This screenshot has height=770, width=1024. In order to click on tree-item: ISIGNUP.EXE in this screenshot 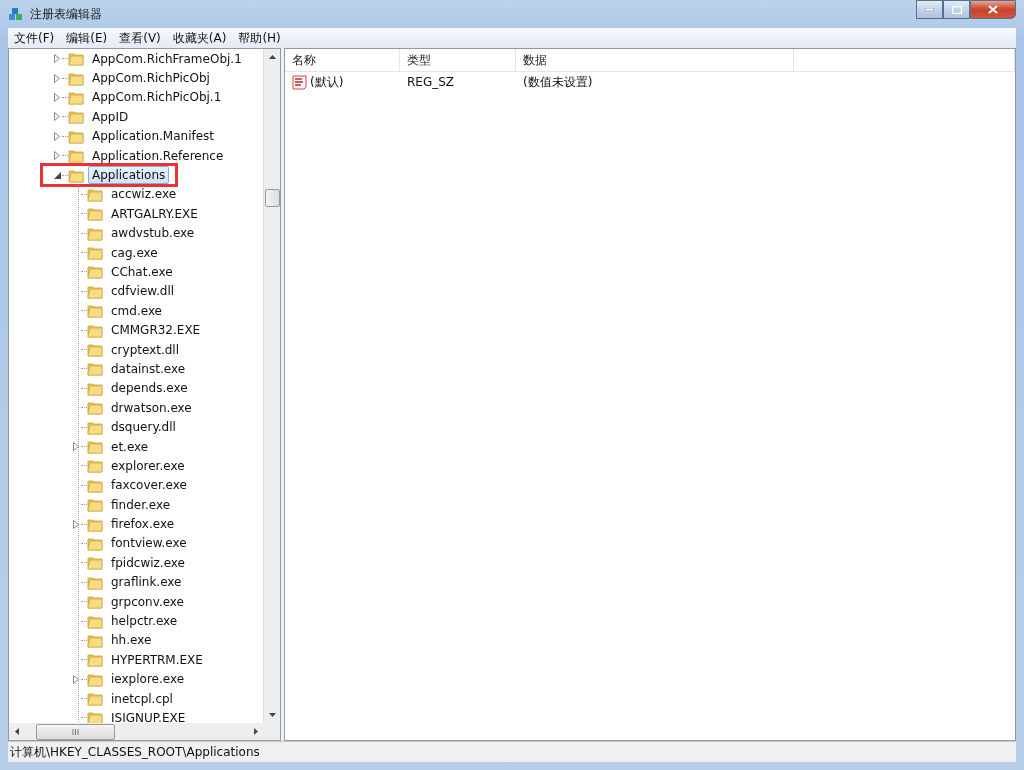, I will do `click(148, 715)`.